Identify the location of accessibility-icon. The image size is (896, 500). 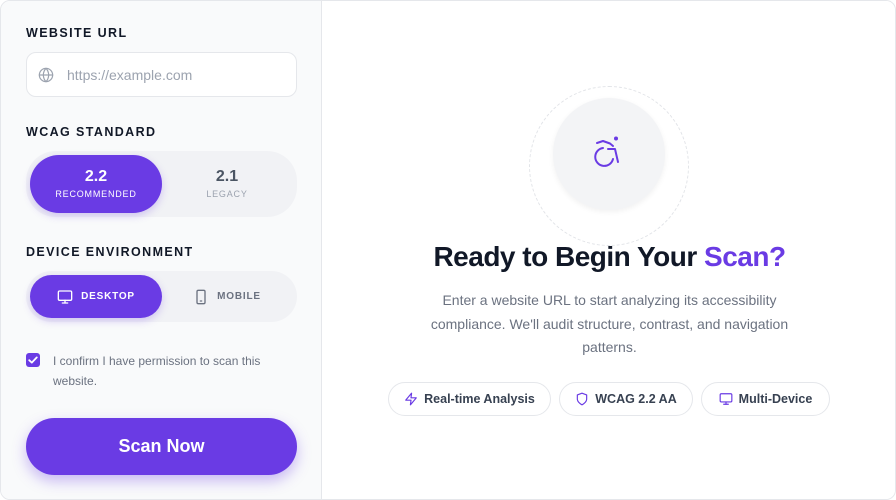
(606, 151).